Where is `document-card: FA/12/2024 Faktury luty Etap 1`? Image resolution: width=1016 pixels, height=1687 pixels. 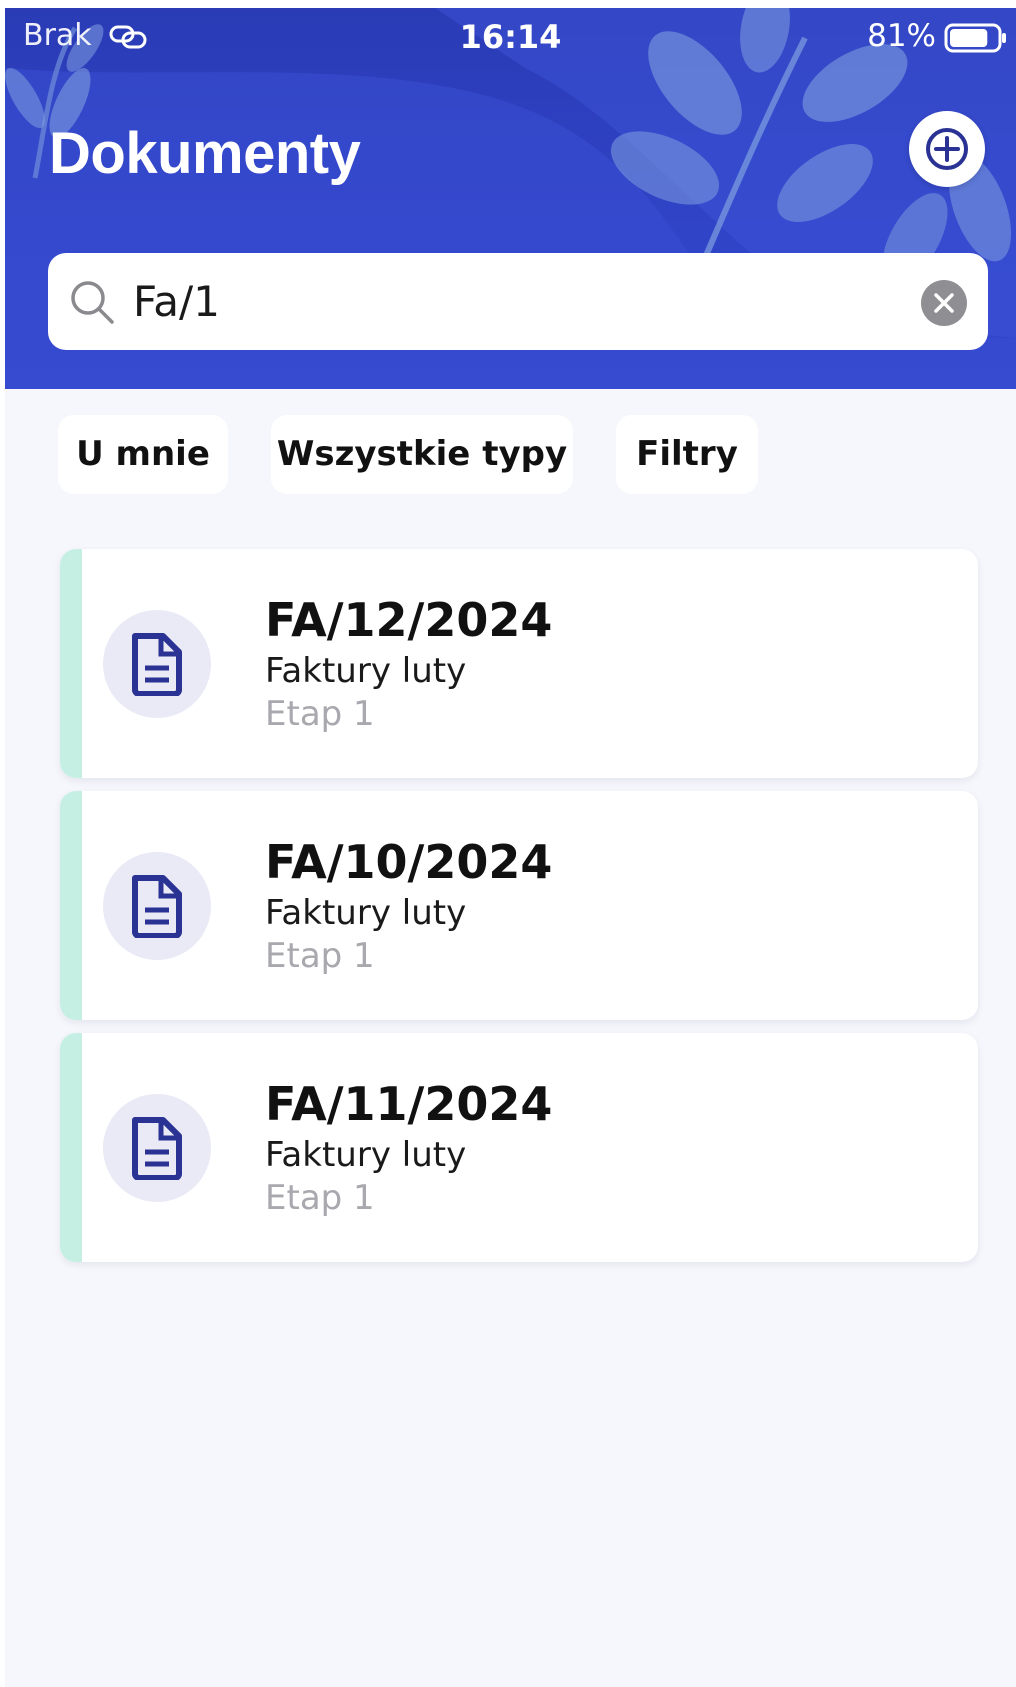
document-card: FA/12/2024 Faktury luty Etap 1 is located at coordinates (519, 663).